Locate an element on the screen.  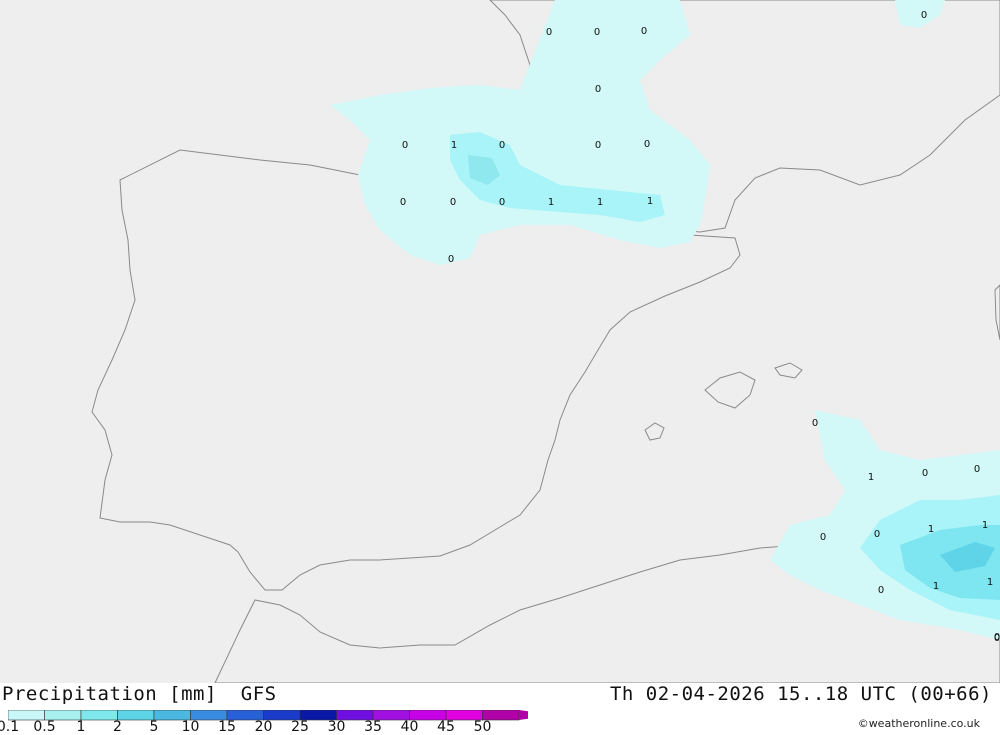
credit-link: ©weatheronline.co.uk is located at coordinates (919, 723).